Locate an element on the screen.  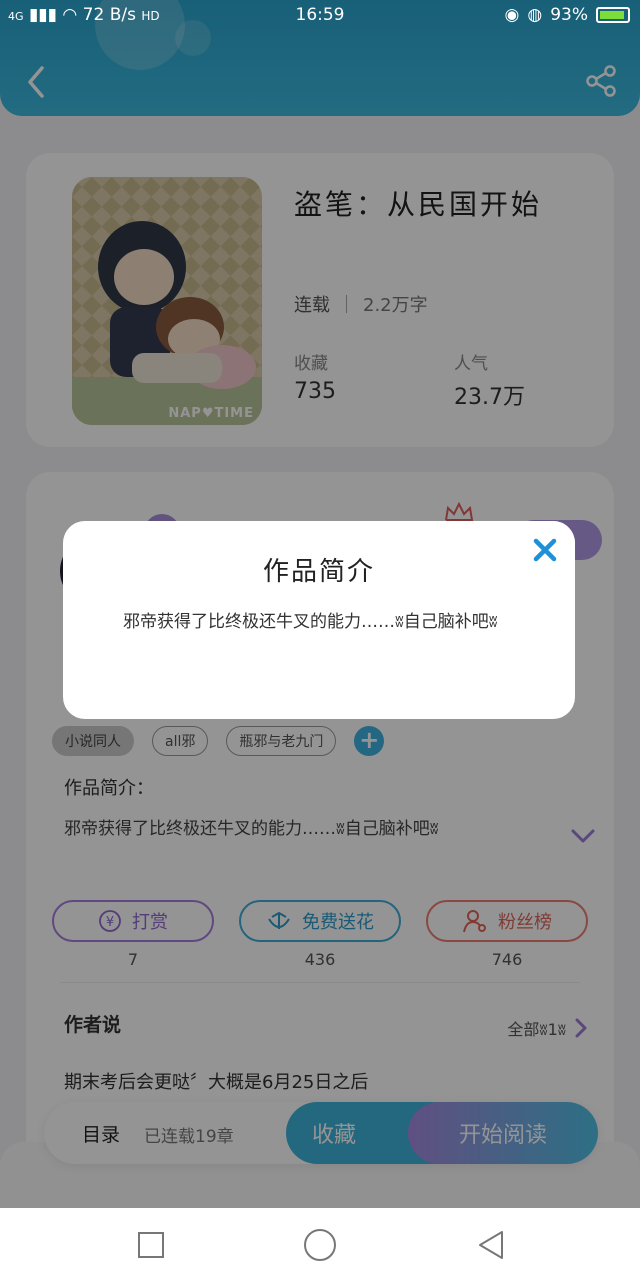
gamepad-icon: ◉ is located at coordinates (512, 15).